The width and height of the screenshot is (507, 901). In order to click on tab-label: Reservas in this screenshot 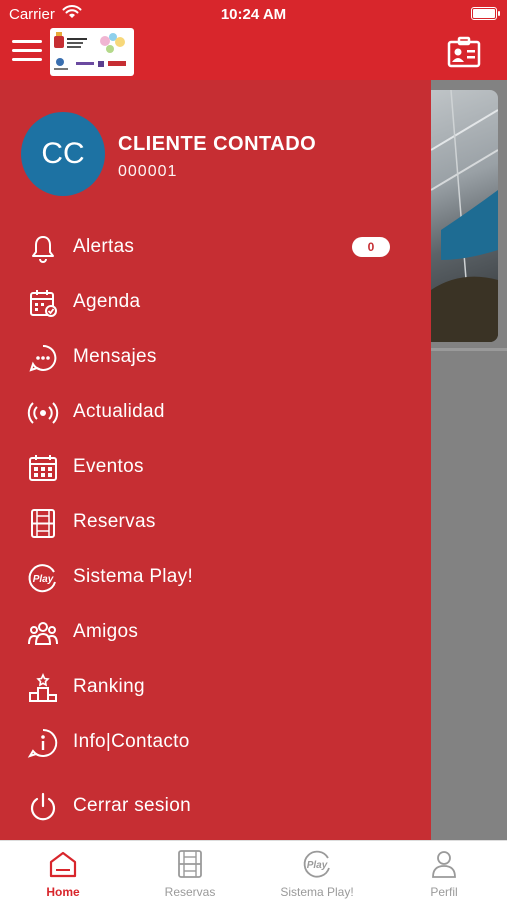, I will do `click(190, 892)`.